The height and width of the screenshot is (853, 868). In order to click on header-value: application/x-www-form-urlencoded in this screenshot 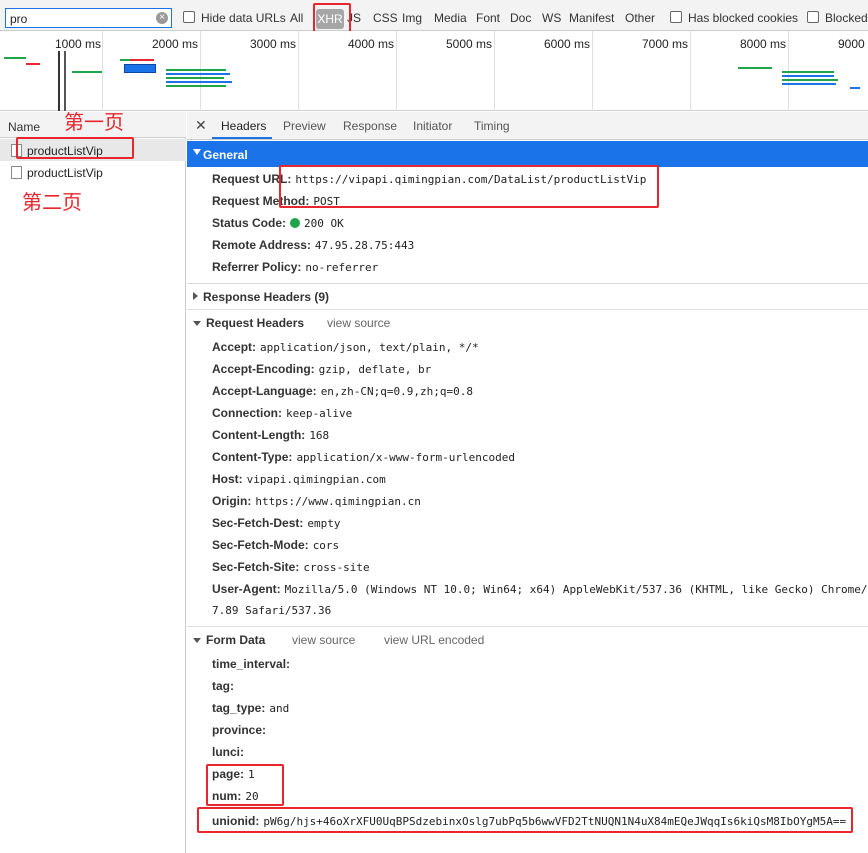, I will do `click(405, 457)`.